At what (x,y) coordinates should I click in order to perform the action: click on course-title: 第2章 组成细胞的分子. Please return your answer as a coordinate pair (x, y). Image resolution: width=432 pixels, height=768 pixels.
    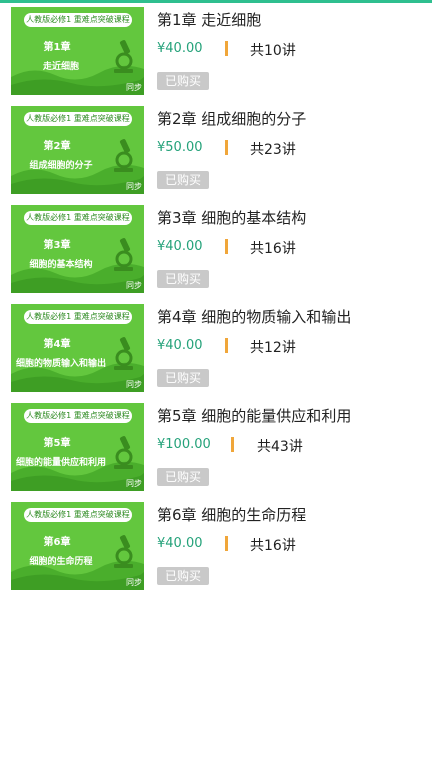
    Looking at the image, I should click on (231, 118).